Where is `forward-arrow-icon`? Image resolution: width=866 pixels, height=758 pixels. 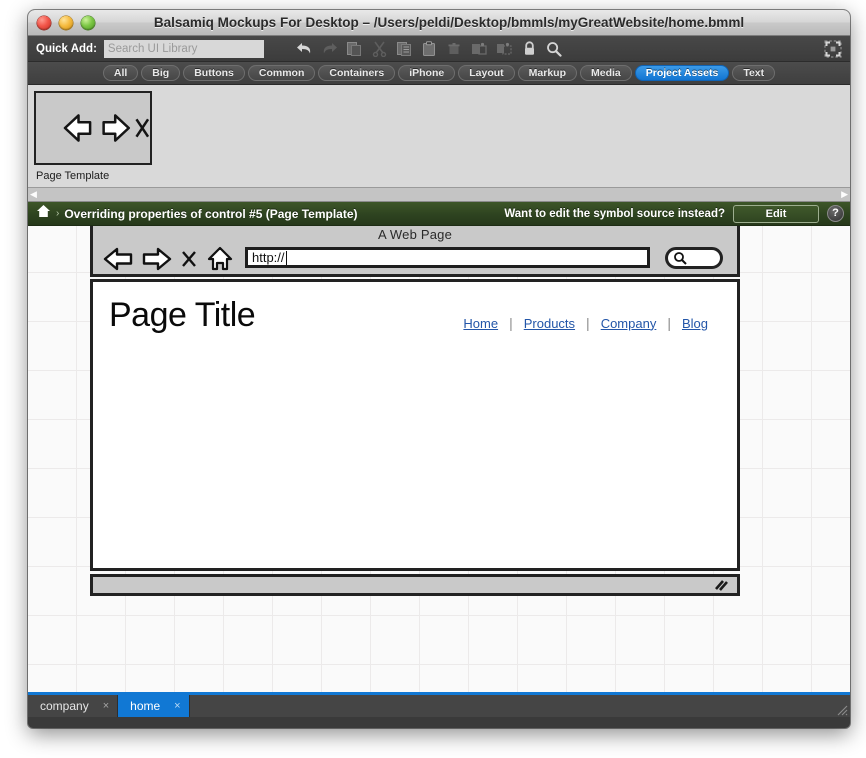 forward-arrow-icon is located at coordinates (157, 261).